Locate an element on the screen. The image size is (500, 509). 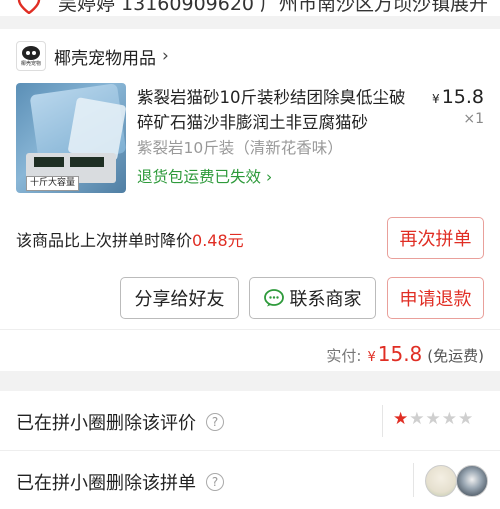
contact-seller-label: 联系商家 is located at coordinates (325, 299).